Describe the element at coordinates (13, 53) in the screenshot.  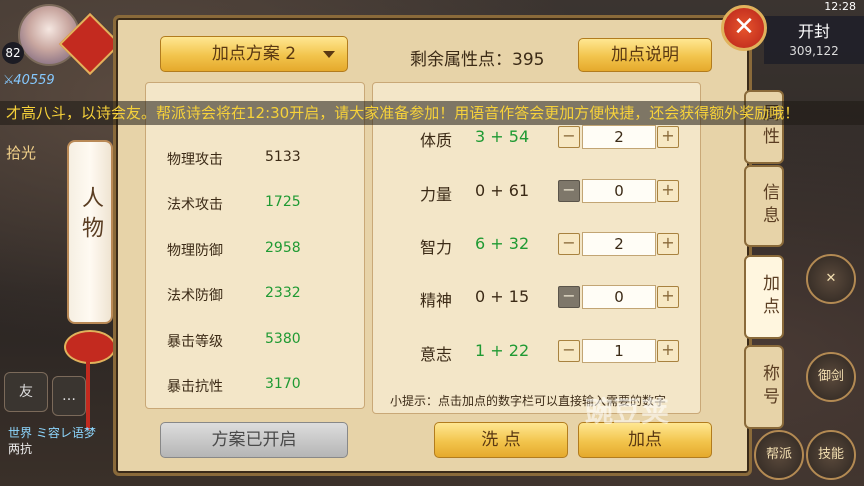
I see `level-badge: 82` at that location.